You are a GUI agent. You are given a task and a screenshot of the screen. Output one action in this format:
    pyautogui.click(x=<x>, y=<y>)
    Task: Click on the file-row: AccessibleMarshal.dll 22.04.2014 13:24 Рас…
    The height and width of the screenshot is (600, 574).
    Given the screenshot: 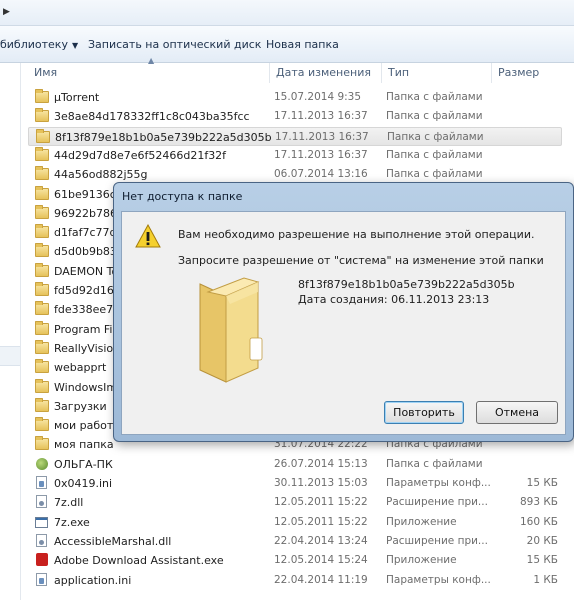 What is the action you would take?
    pyautogui.click(x=295, y=541)
    